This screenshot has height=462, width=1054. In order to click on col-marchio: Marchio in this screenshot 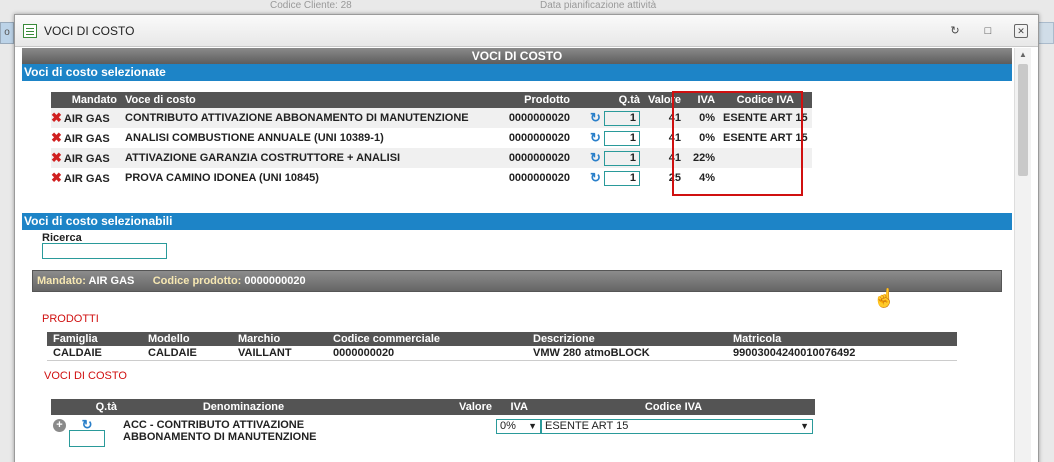, I will do `click(279, 339)`.